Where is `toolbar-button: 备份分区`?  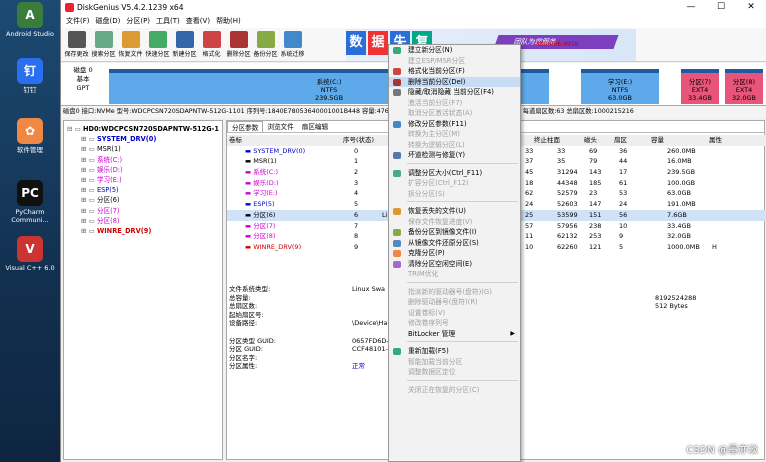 toolbar-button: 备份分区 is located at coordinates (265, 44).